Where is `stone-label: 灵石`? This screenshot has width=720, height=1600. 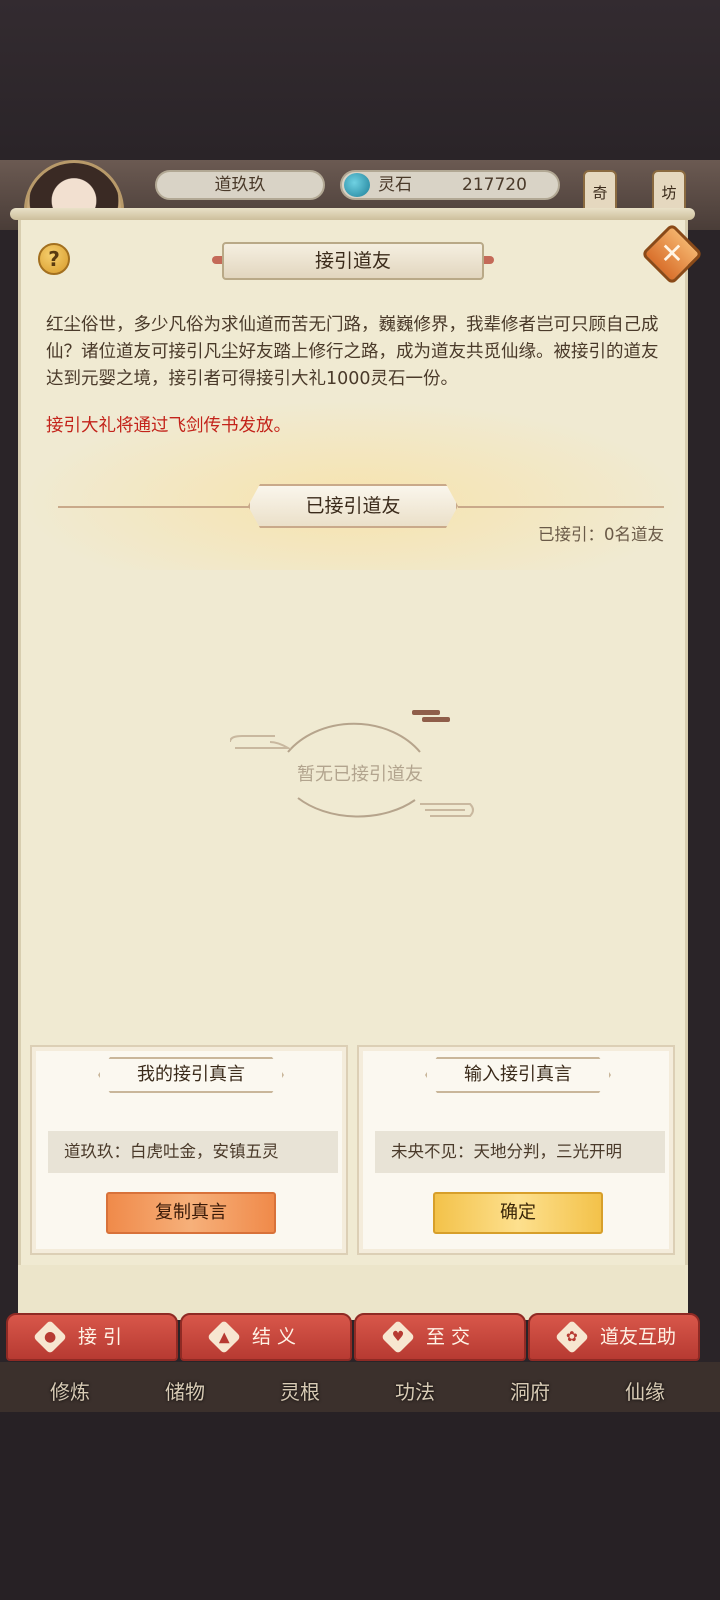 stone-label: 灵石 is located at coordinates (395, 185).